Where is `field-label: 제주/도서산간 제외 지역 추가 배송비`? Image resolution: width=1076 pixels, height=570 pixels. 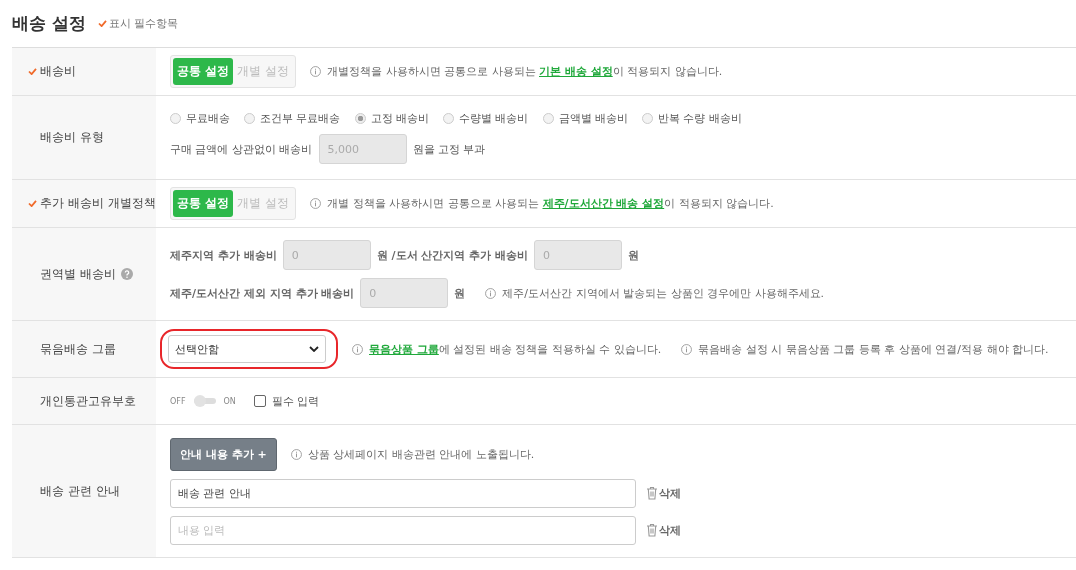
field-label: 제주/도서산간 제외 지역 추가 배송비 is located at coordinates (262, 293).